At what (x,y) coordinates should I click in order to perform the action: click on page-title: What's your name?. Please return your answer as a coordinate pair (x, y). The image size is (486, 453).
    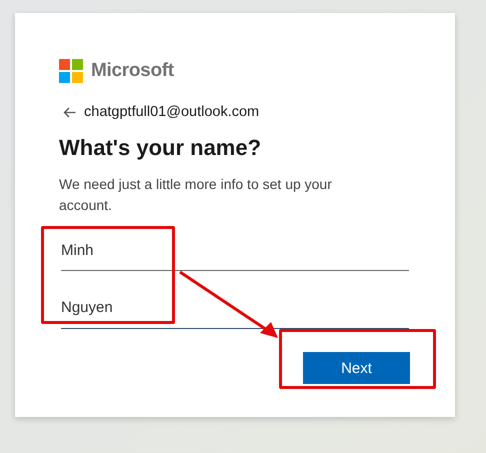
    Looking at the image, I should click on (160, 148).